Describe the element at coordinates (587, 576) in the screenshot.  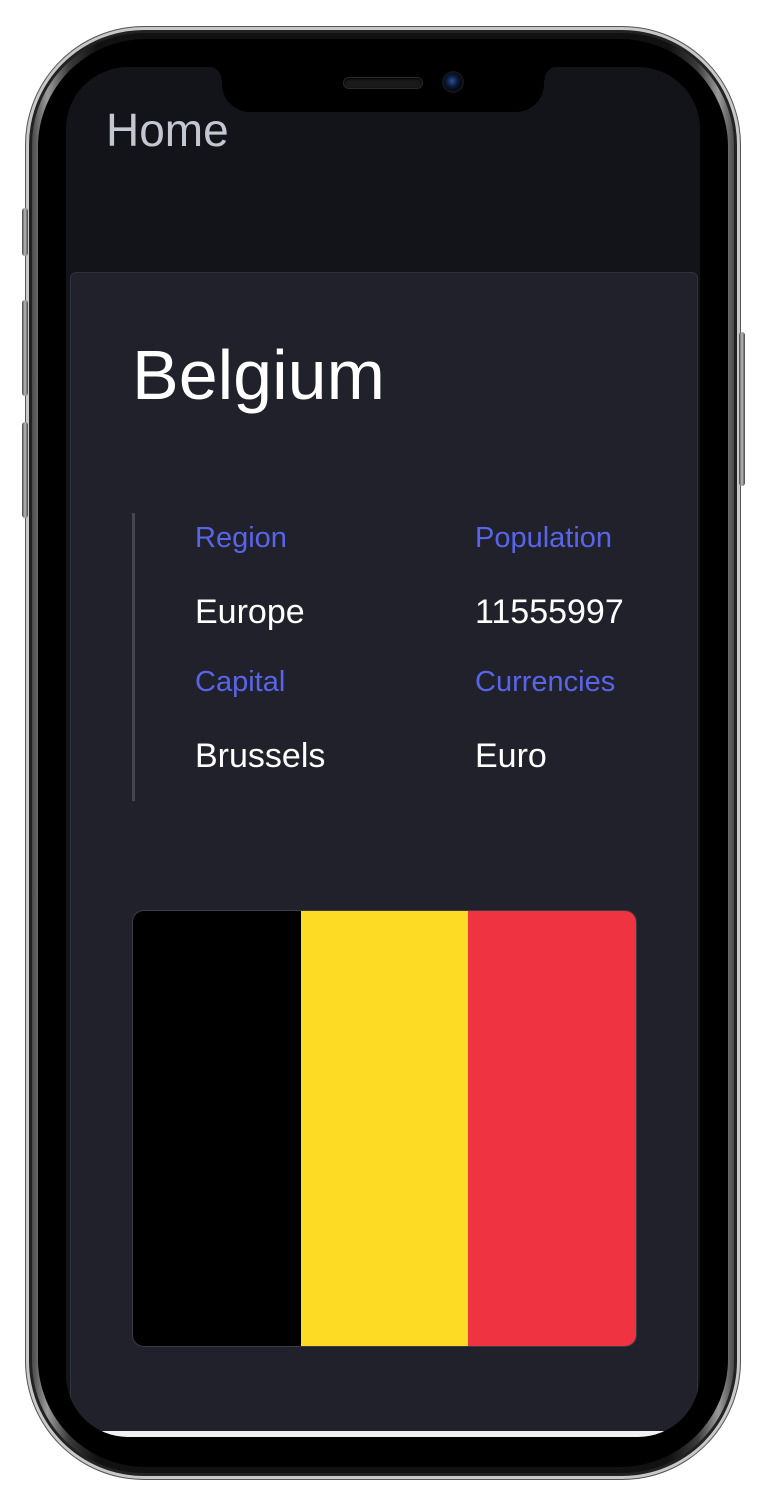
I see `population-field: Population 11555997` at that location.